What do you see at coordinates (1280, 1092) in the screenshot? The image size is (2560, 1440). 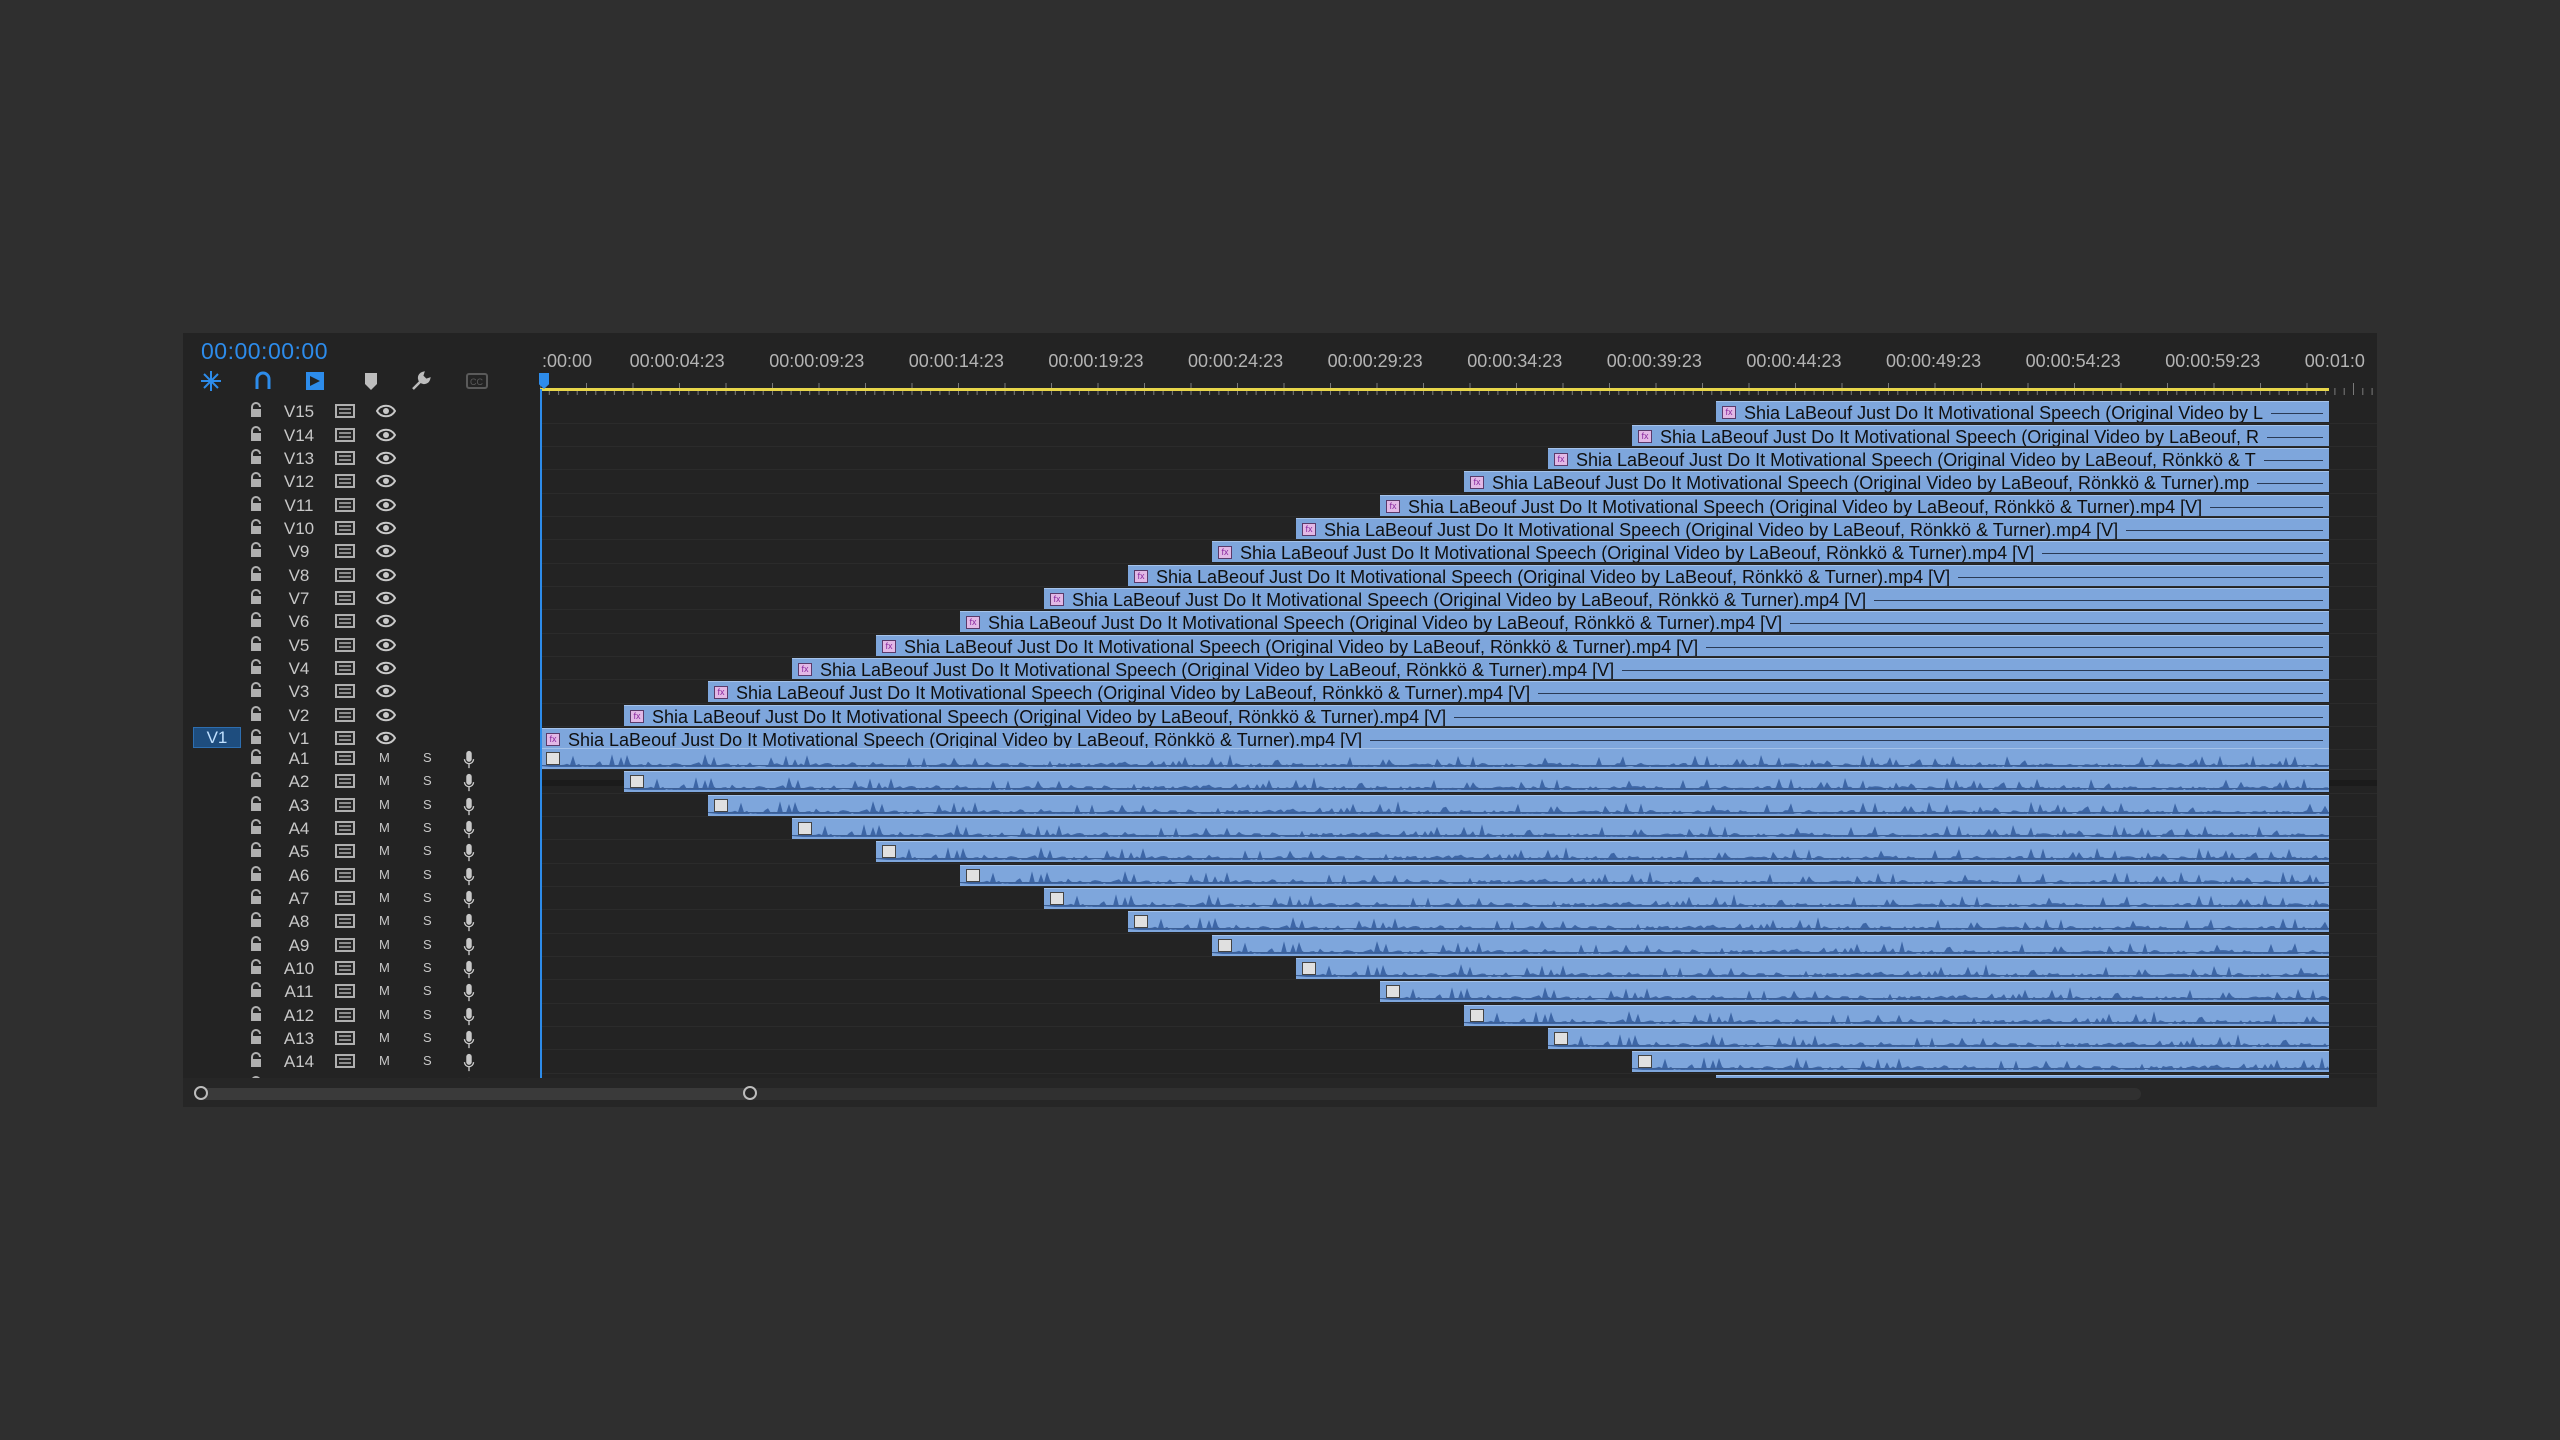 I see `horizontal-scrollbar` at bounding box center [1280, 1092].